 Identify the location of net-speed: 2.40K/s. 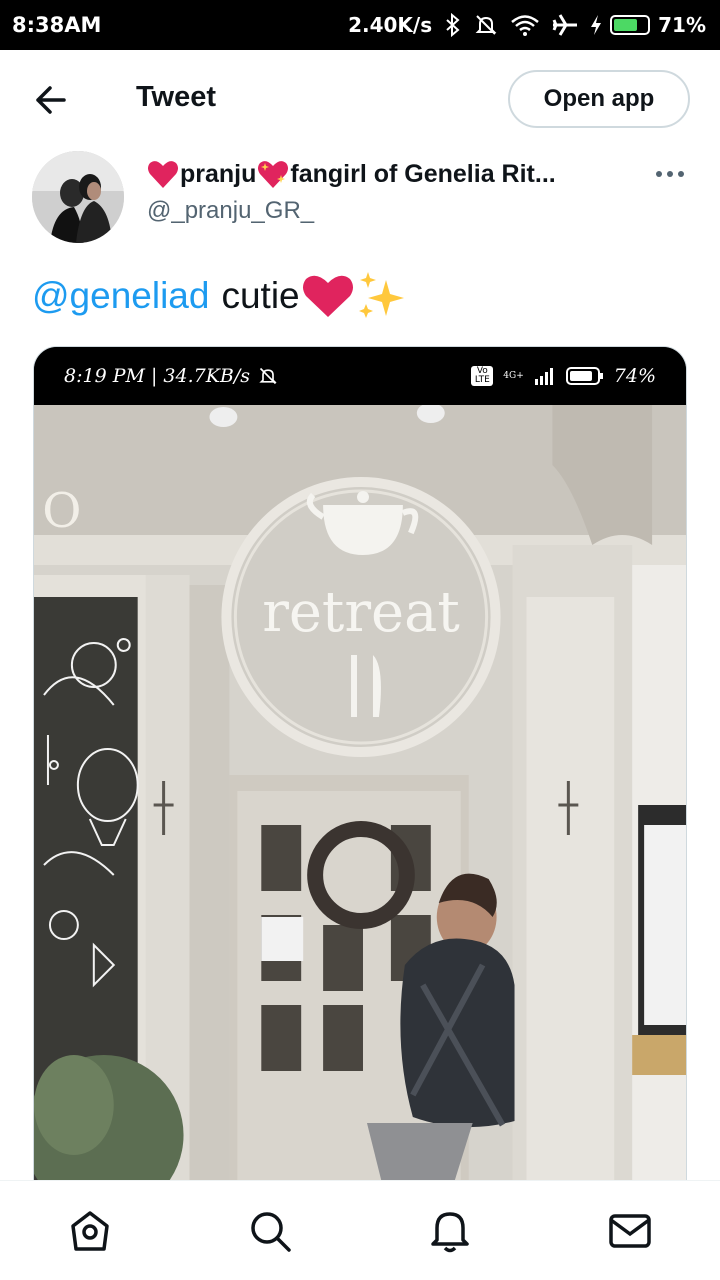
(390, 25).